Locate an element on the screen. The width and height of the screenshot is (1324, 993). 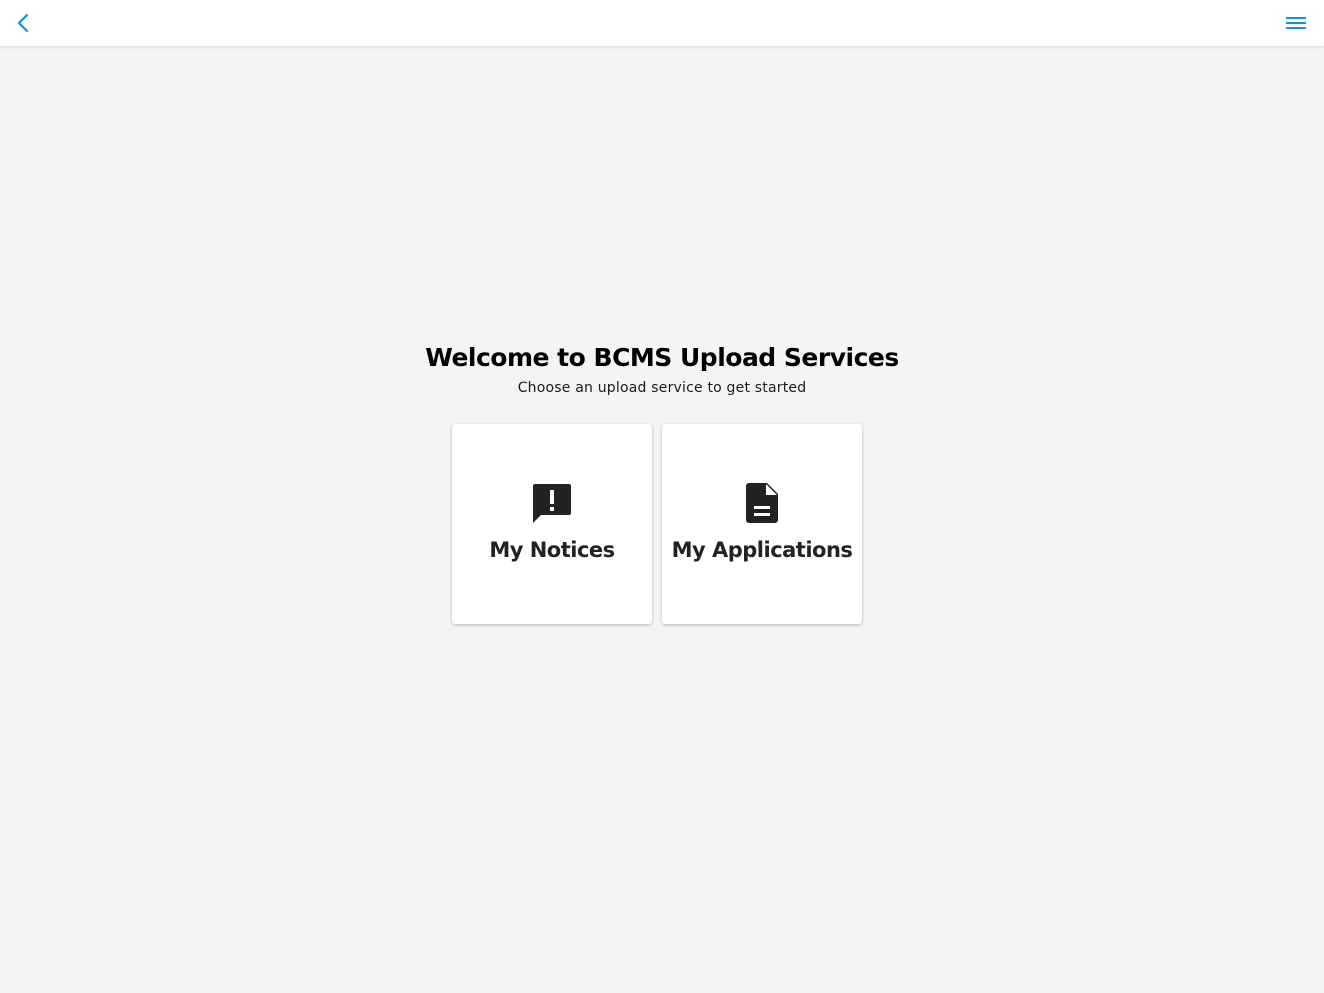
my-notices-card: My Notices is located at coordinates (552, 524).